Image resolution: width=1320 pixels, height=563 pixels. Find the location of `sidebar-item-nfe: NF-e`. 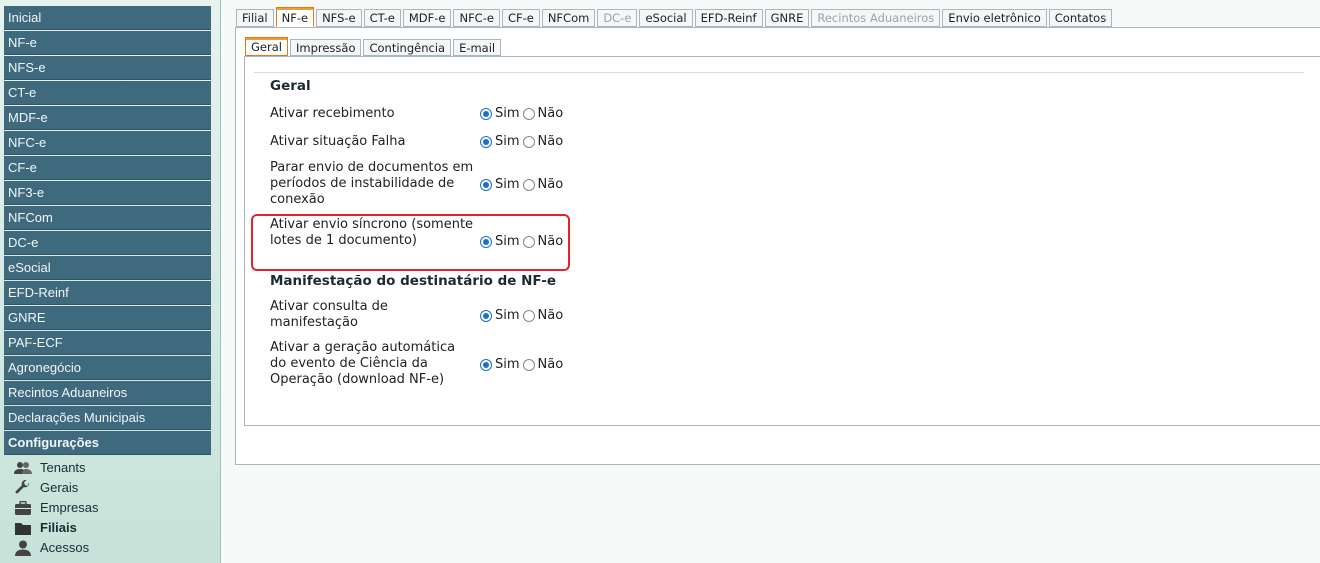

sidebar-item-nfe: NF-e is located at coordinates (107, 43).